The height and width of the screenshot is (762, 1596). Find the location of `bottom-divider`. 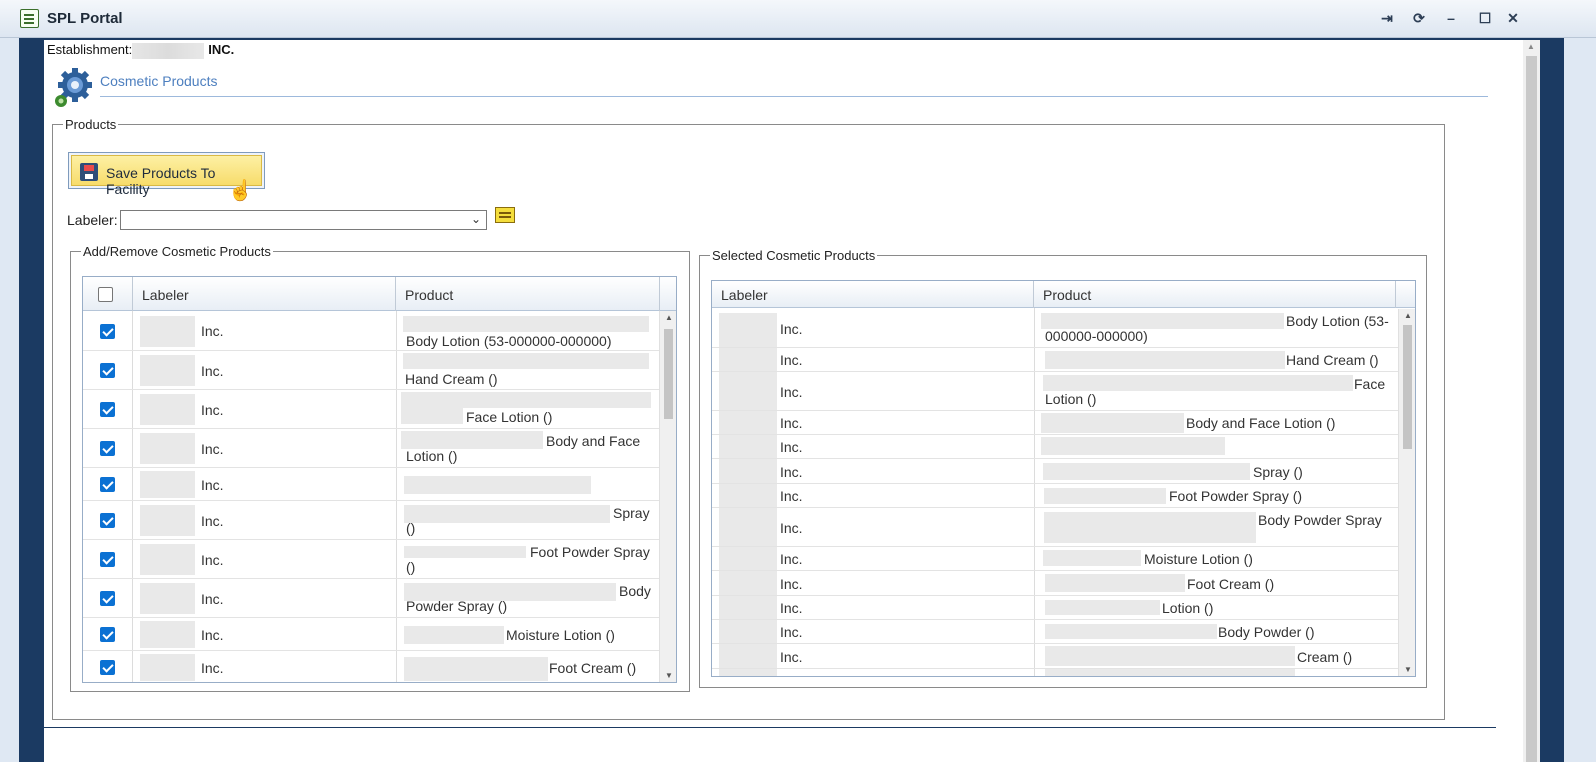

bottom-divider is located at coordinates (770, 727).